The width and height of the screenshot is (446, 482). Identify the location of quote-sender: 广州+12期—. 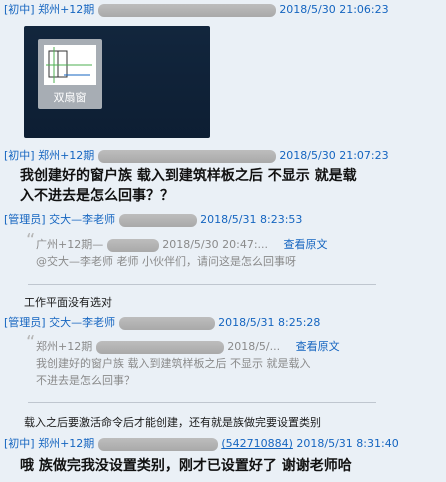
(70, 244).